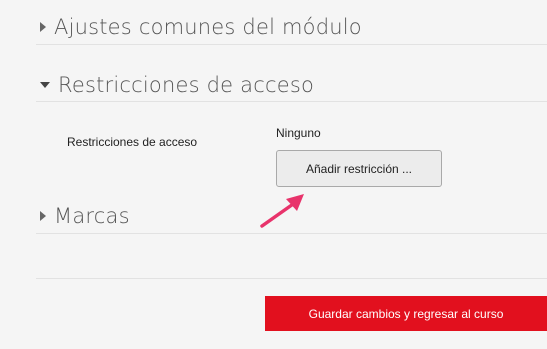 This screenshot has height=349, width=547. What do you see at coordinates (92, 216) in the screenshot?
I see `section-title-tags: Marcas` at bounding box center [92, 216].